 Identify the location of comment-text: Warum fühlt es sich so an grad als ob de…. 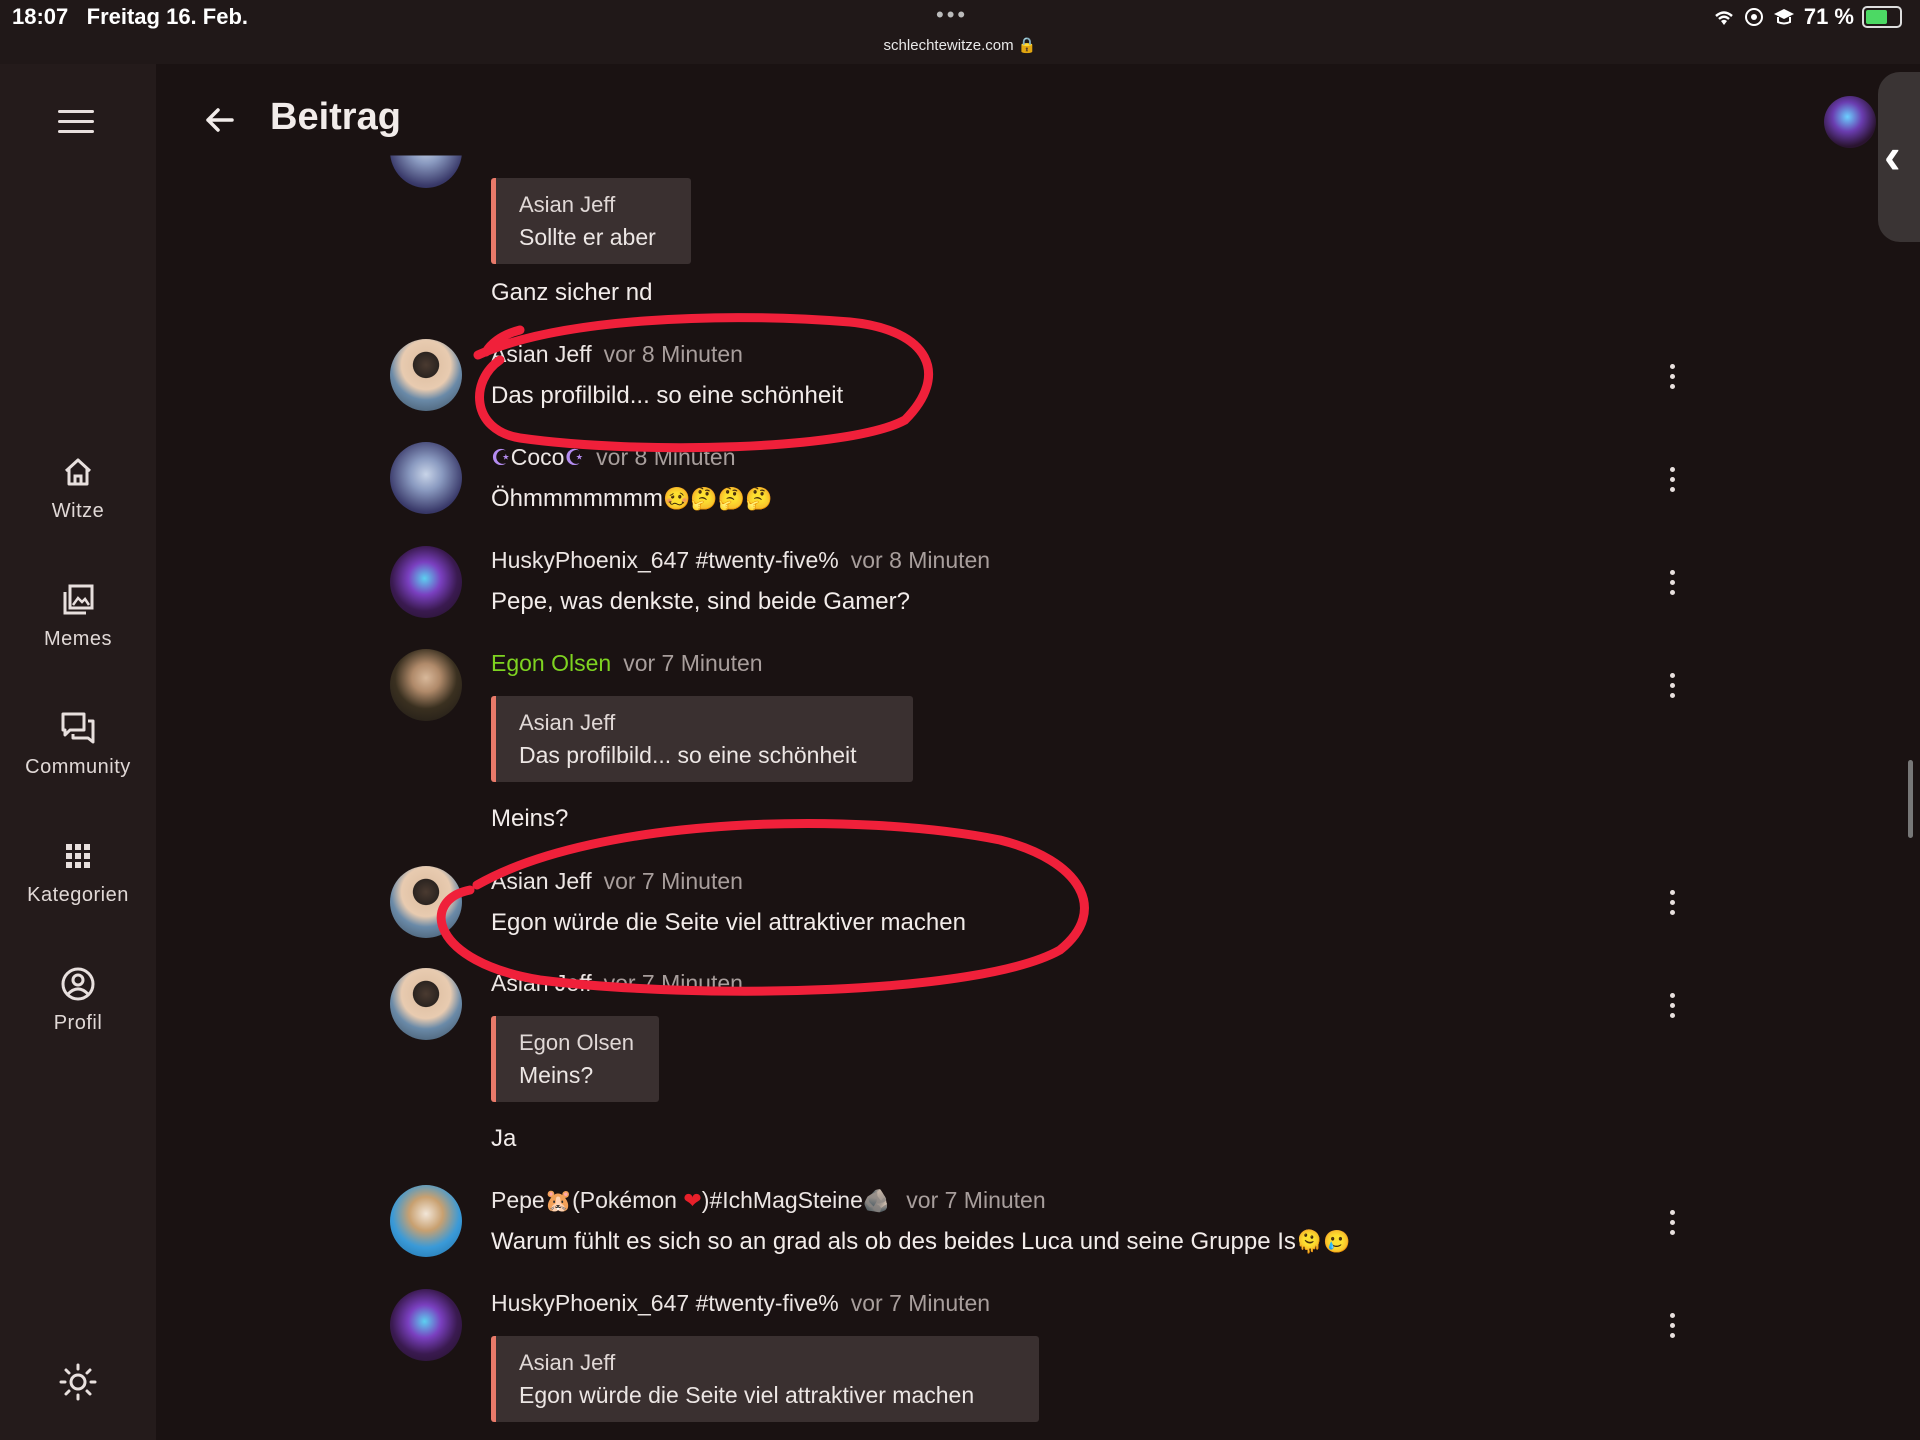
(921, 1242).